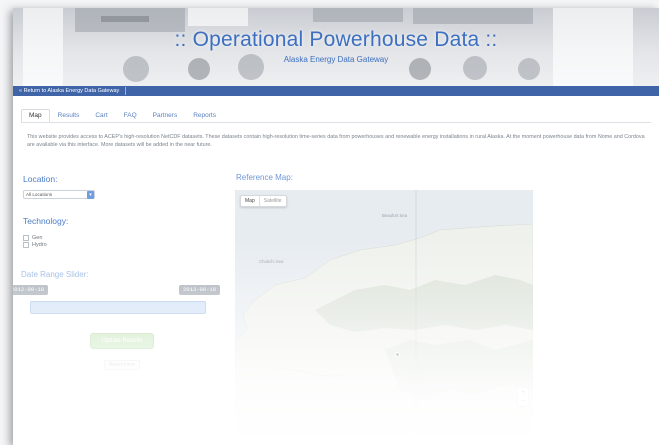 The width and height of the screenshot is (659, 445). What do you see at coordinates (40, 179) in the screenshot?
I see `location-label: Location:` at bounding box center [40, 179].